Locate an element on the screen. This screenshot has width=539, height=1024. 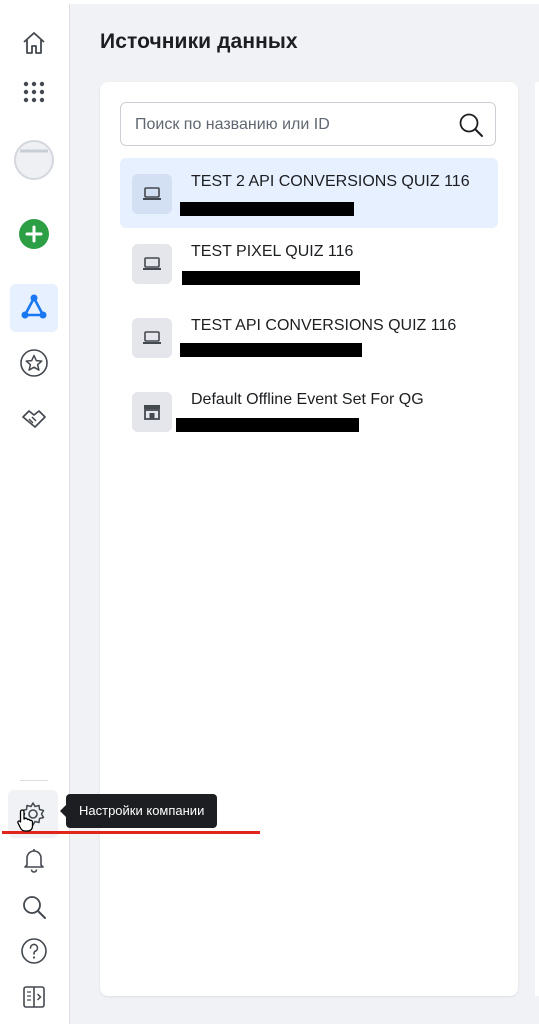
data-source-name: Default Offline Event Set For QG is located at coordinates (307, 399).